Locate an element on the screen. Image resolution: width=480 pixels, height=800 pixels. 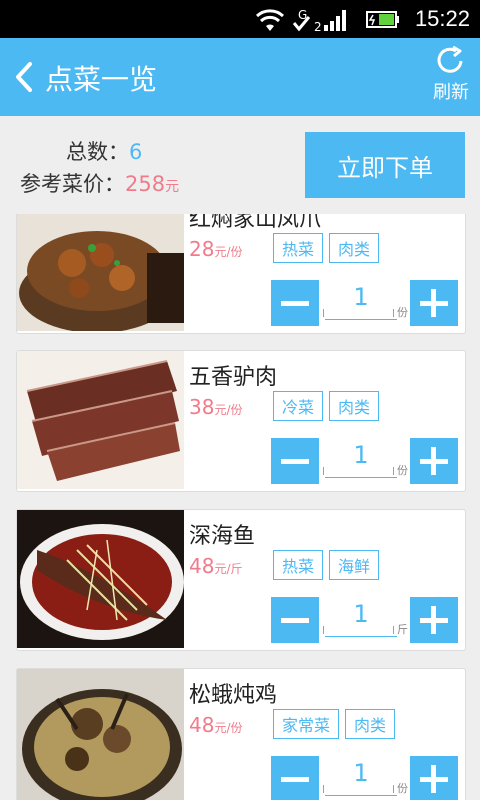
refresh-icon is located at coordinates (450, 59).